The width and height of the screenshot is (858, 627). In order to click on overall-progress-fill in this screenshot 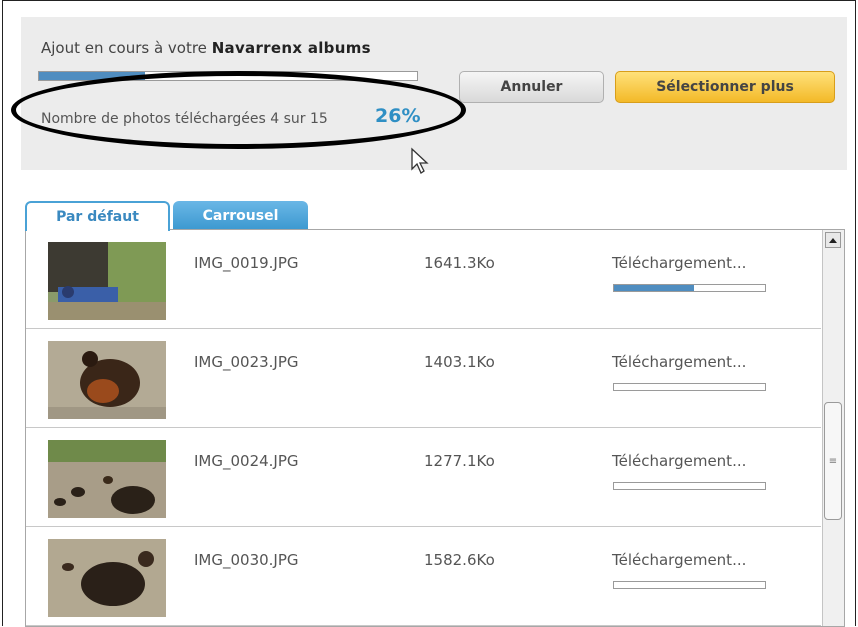, I will do `click(92, 76)`.